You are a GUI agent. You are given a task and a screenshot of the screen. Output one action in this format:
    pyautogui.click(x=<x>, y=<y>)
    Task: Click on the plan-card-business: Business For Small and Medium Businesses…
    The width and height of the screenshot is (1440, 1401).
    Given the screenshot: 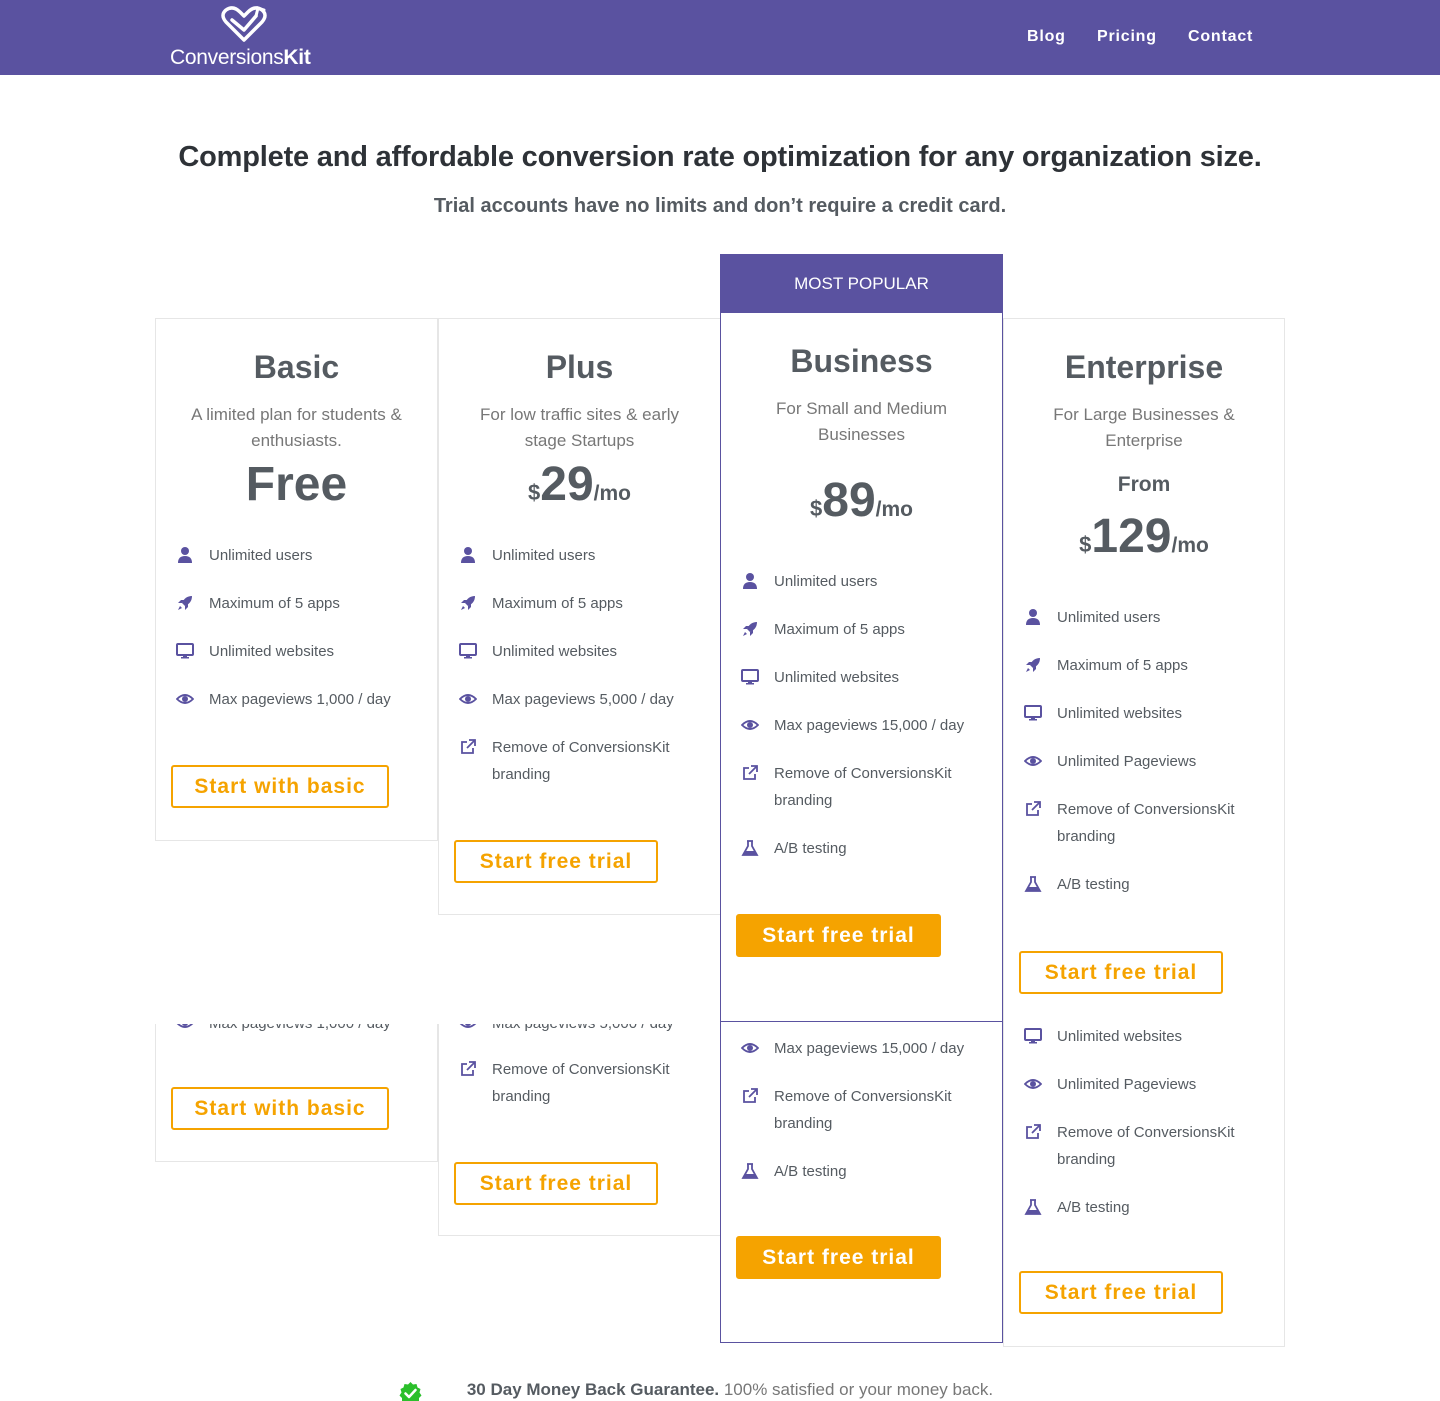 What is the action you would take?
    pyautogui.click(x=861, y=667)
    